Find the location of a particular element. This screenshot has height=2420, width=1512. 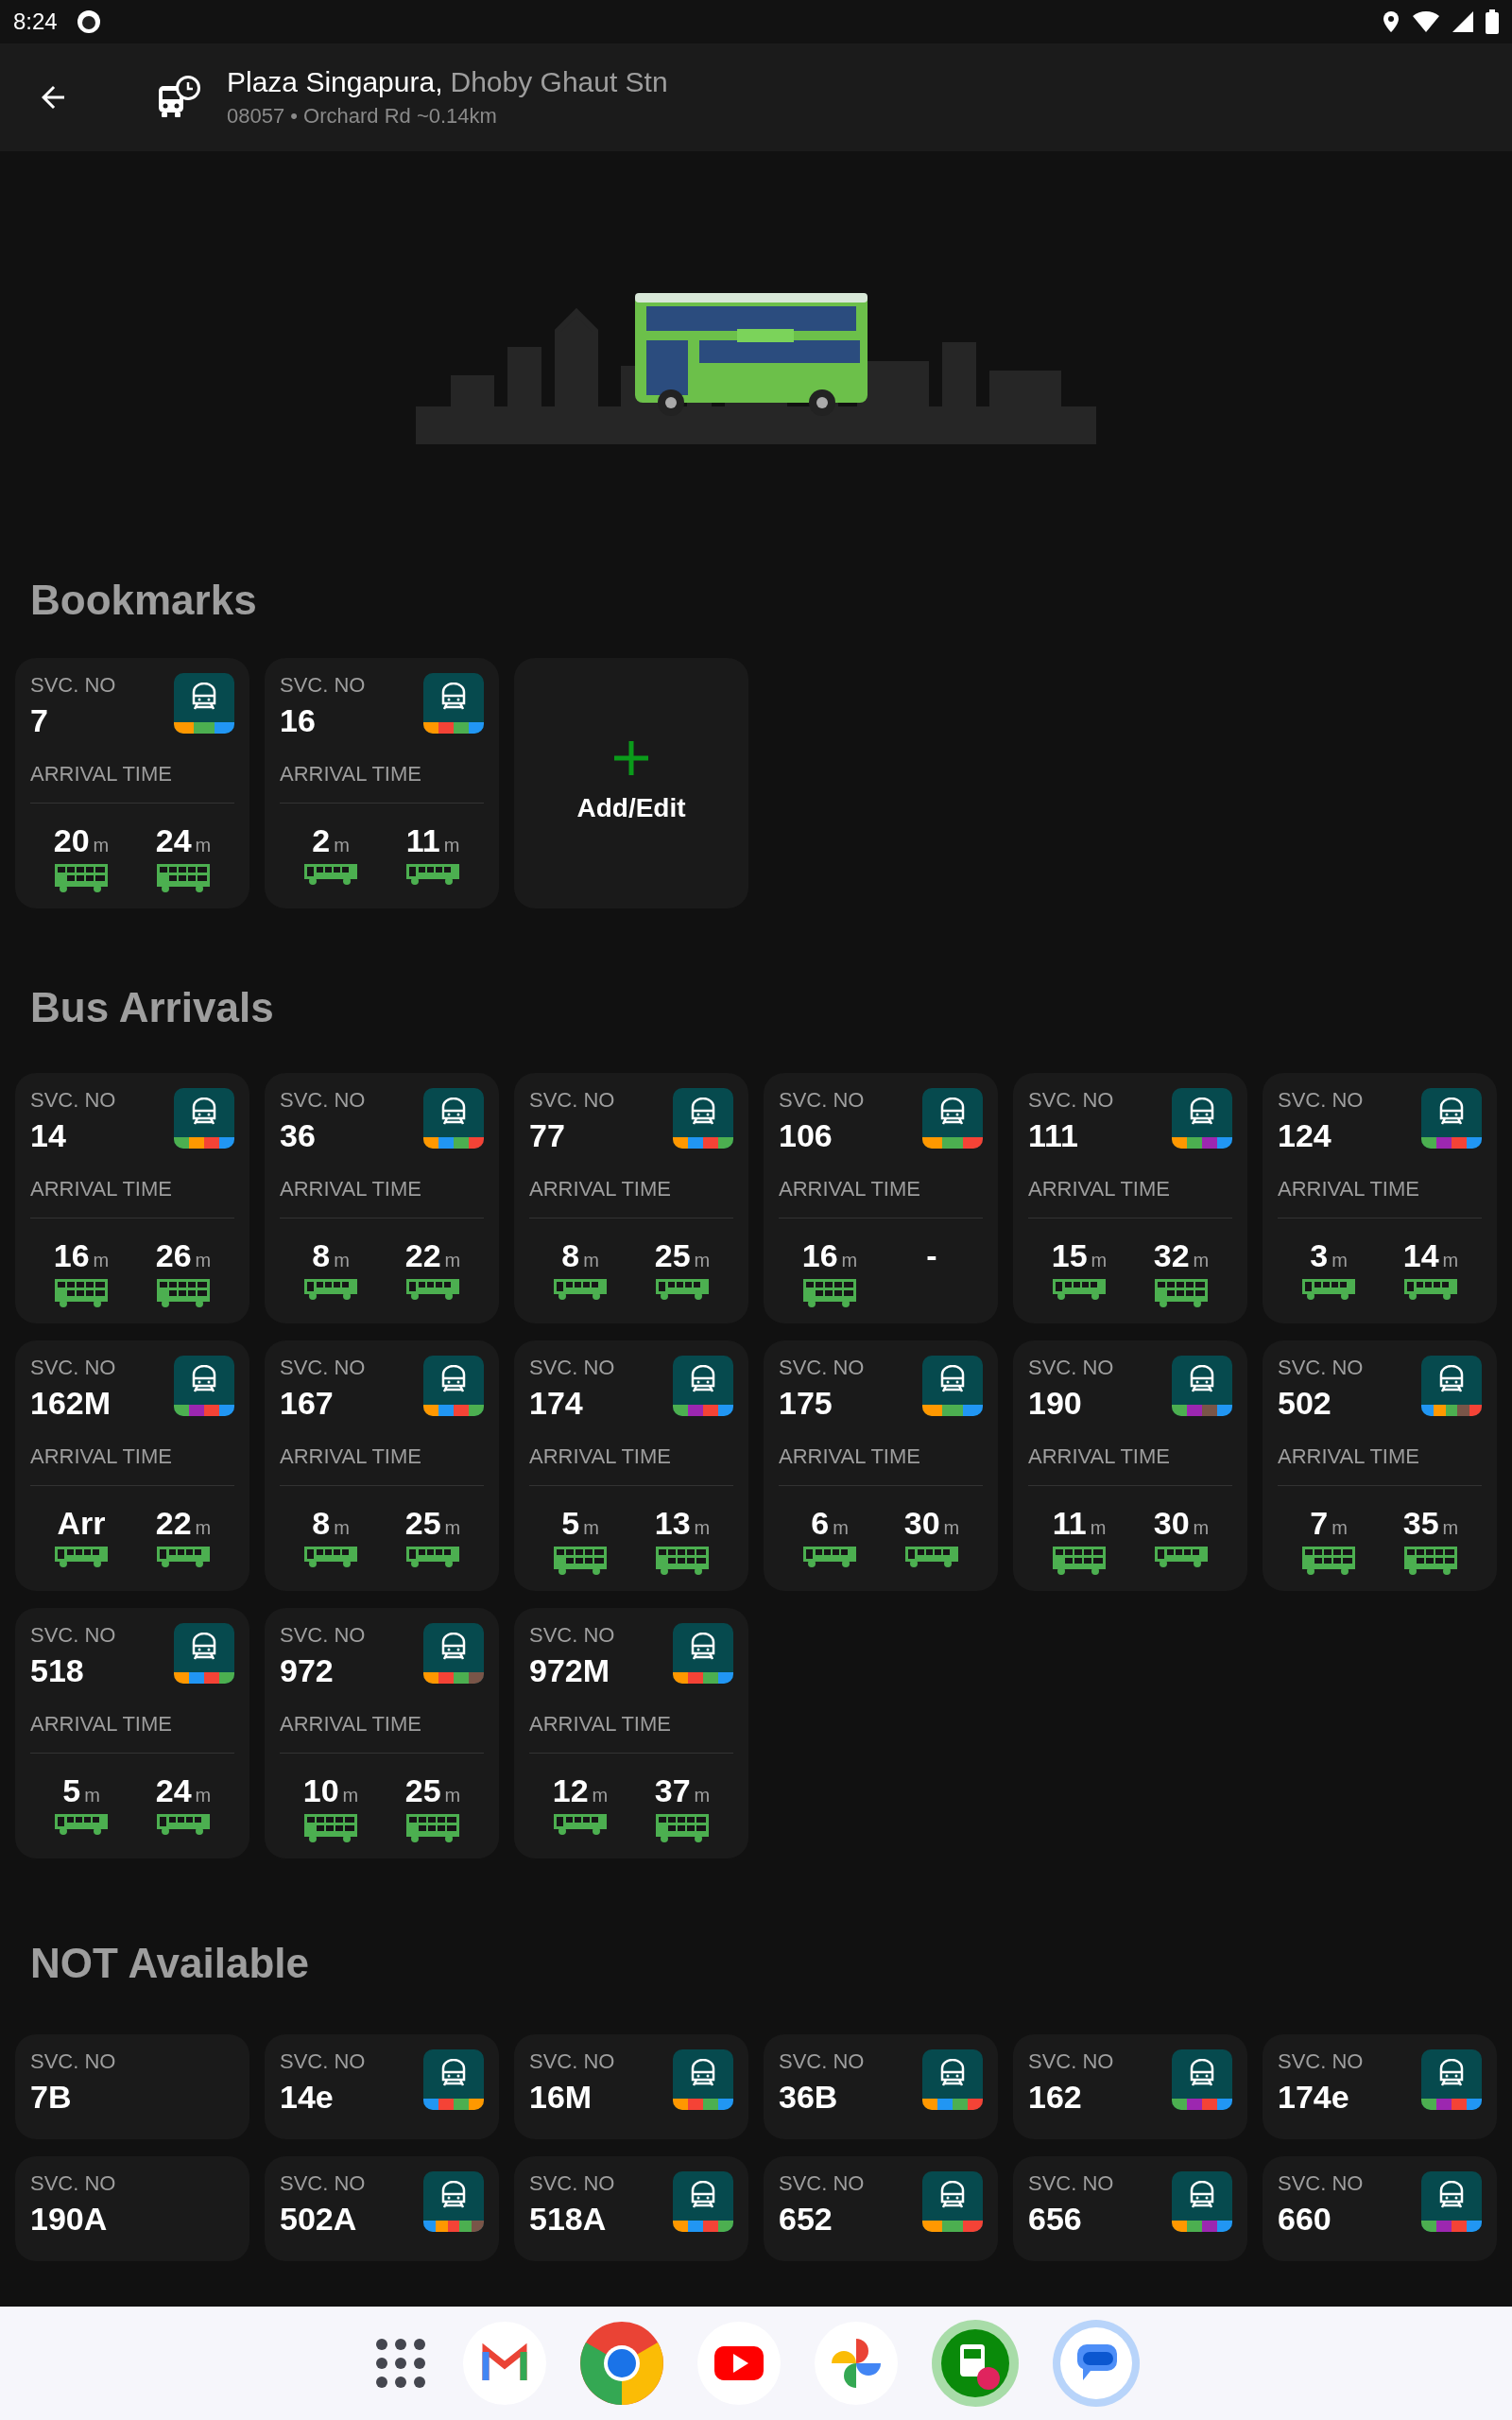

mail-app-icon is located at coordinates (504, 2363).